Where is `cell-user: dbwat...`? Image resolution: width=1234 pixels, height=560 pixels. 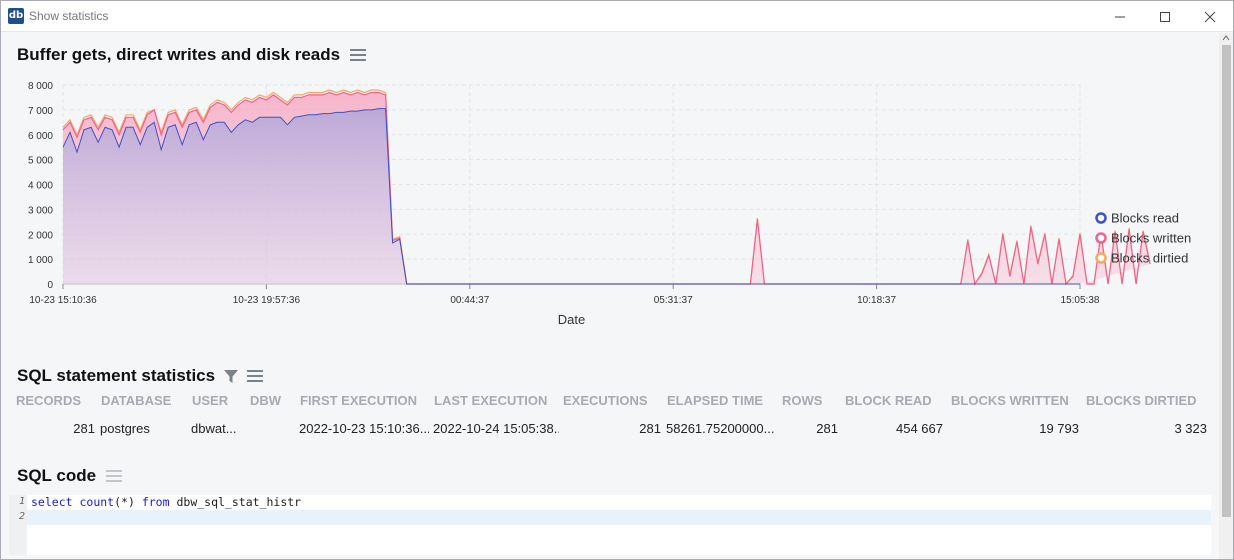 cell-user: dbwat... is located at coordinates (214, 428).